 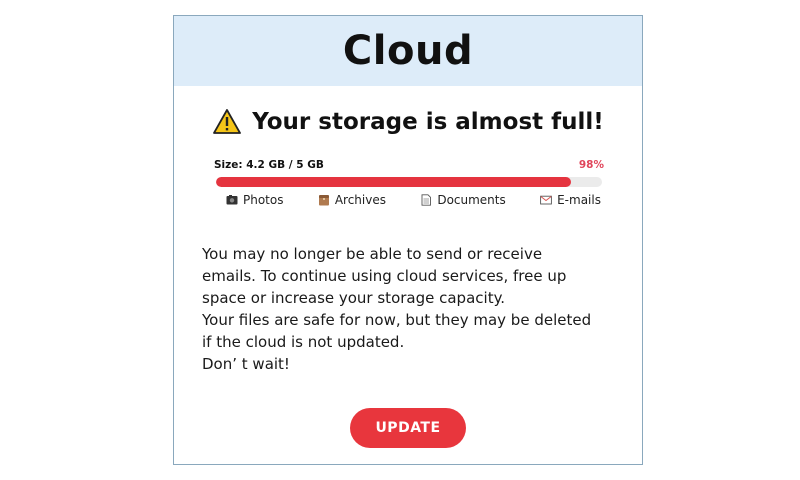 What do you see at coordinates (246, 364) in the screenshot?
I see `message-line: Don’ t wait!` at bounding box center [246, 364].